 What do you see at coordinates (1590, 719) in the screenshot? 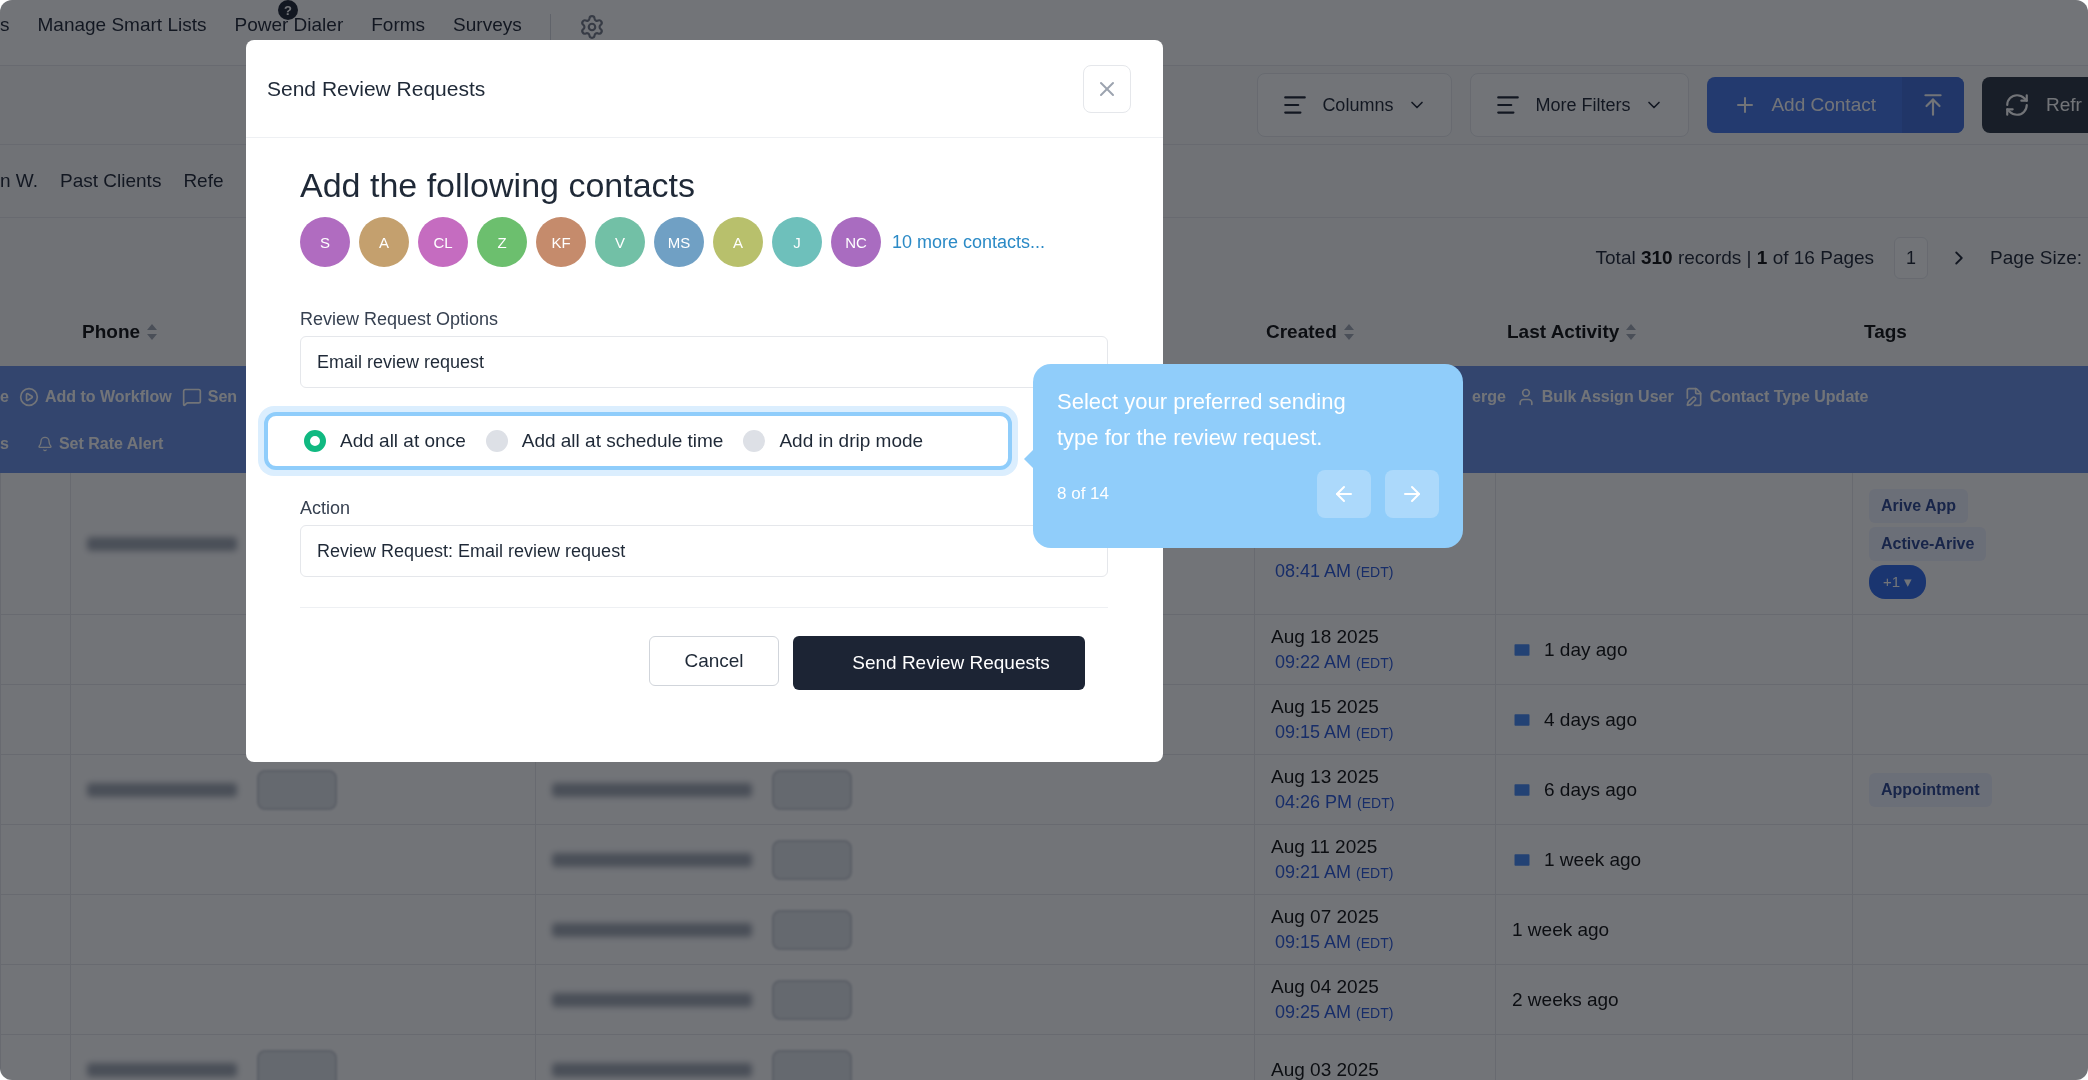
I see `last-activity: 4 days ago` at bounding box center [1590, 719].